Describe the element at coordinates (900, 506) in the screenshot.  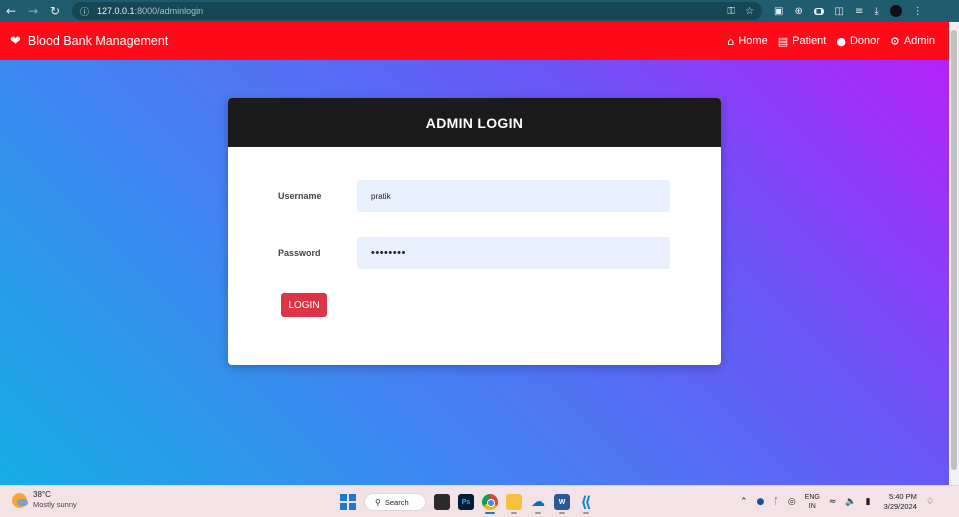
I see `clock-date: 3/29/2024` at that location.